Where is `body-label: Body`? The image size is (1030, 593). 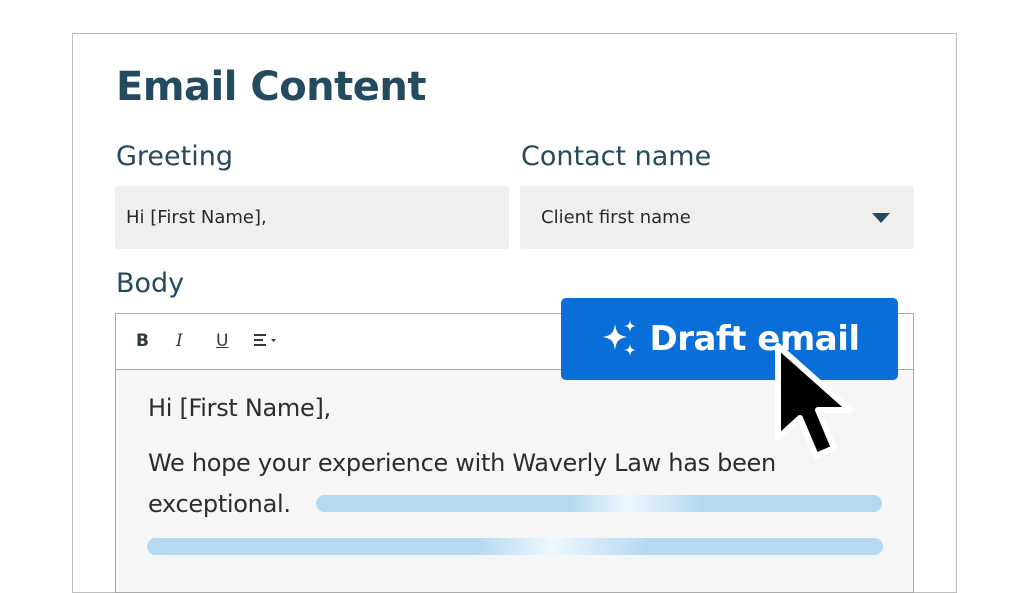 body-label: Body is located at coordinates (150, 283).